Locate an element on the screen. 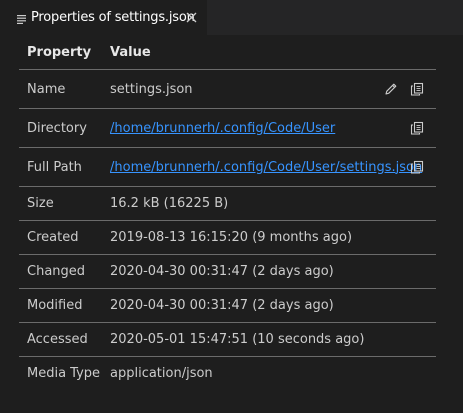  property-created-label: Created is located at coordinates (60, 237).